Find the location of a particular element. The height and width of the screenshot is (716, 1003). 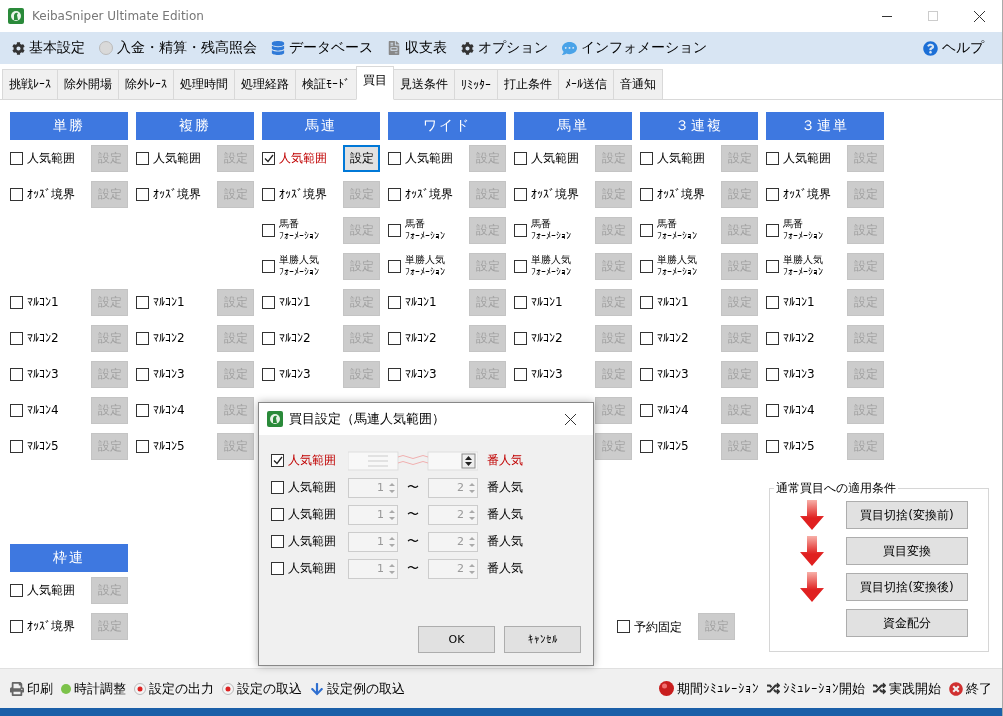

tab: 買目 is located at coordinates (375, 83).